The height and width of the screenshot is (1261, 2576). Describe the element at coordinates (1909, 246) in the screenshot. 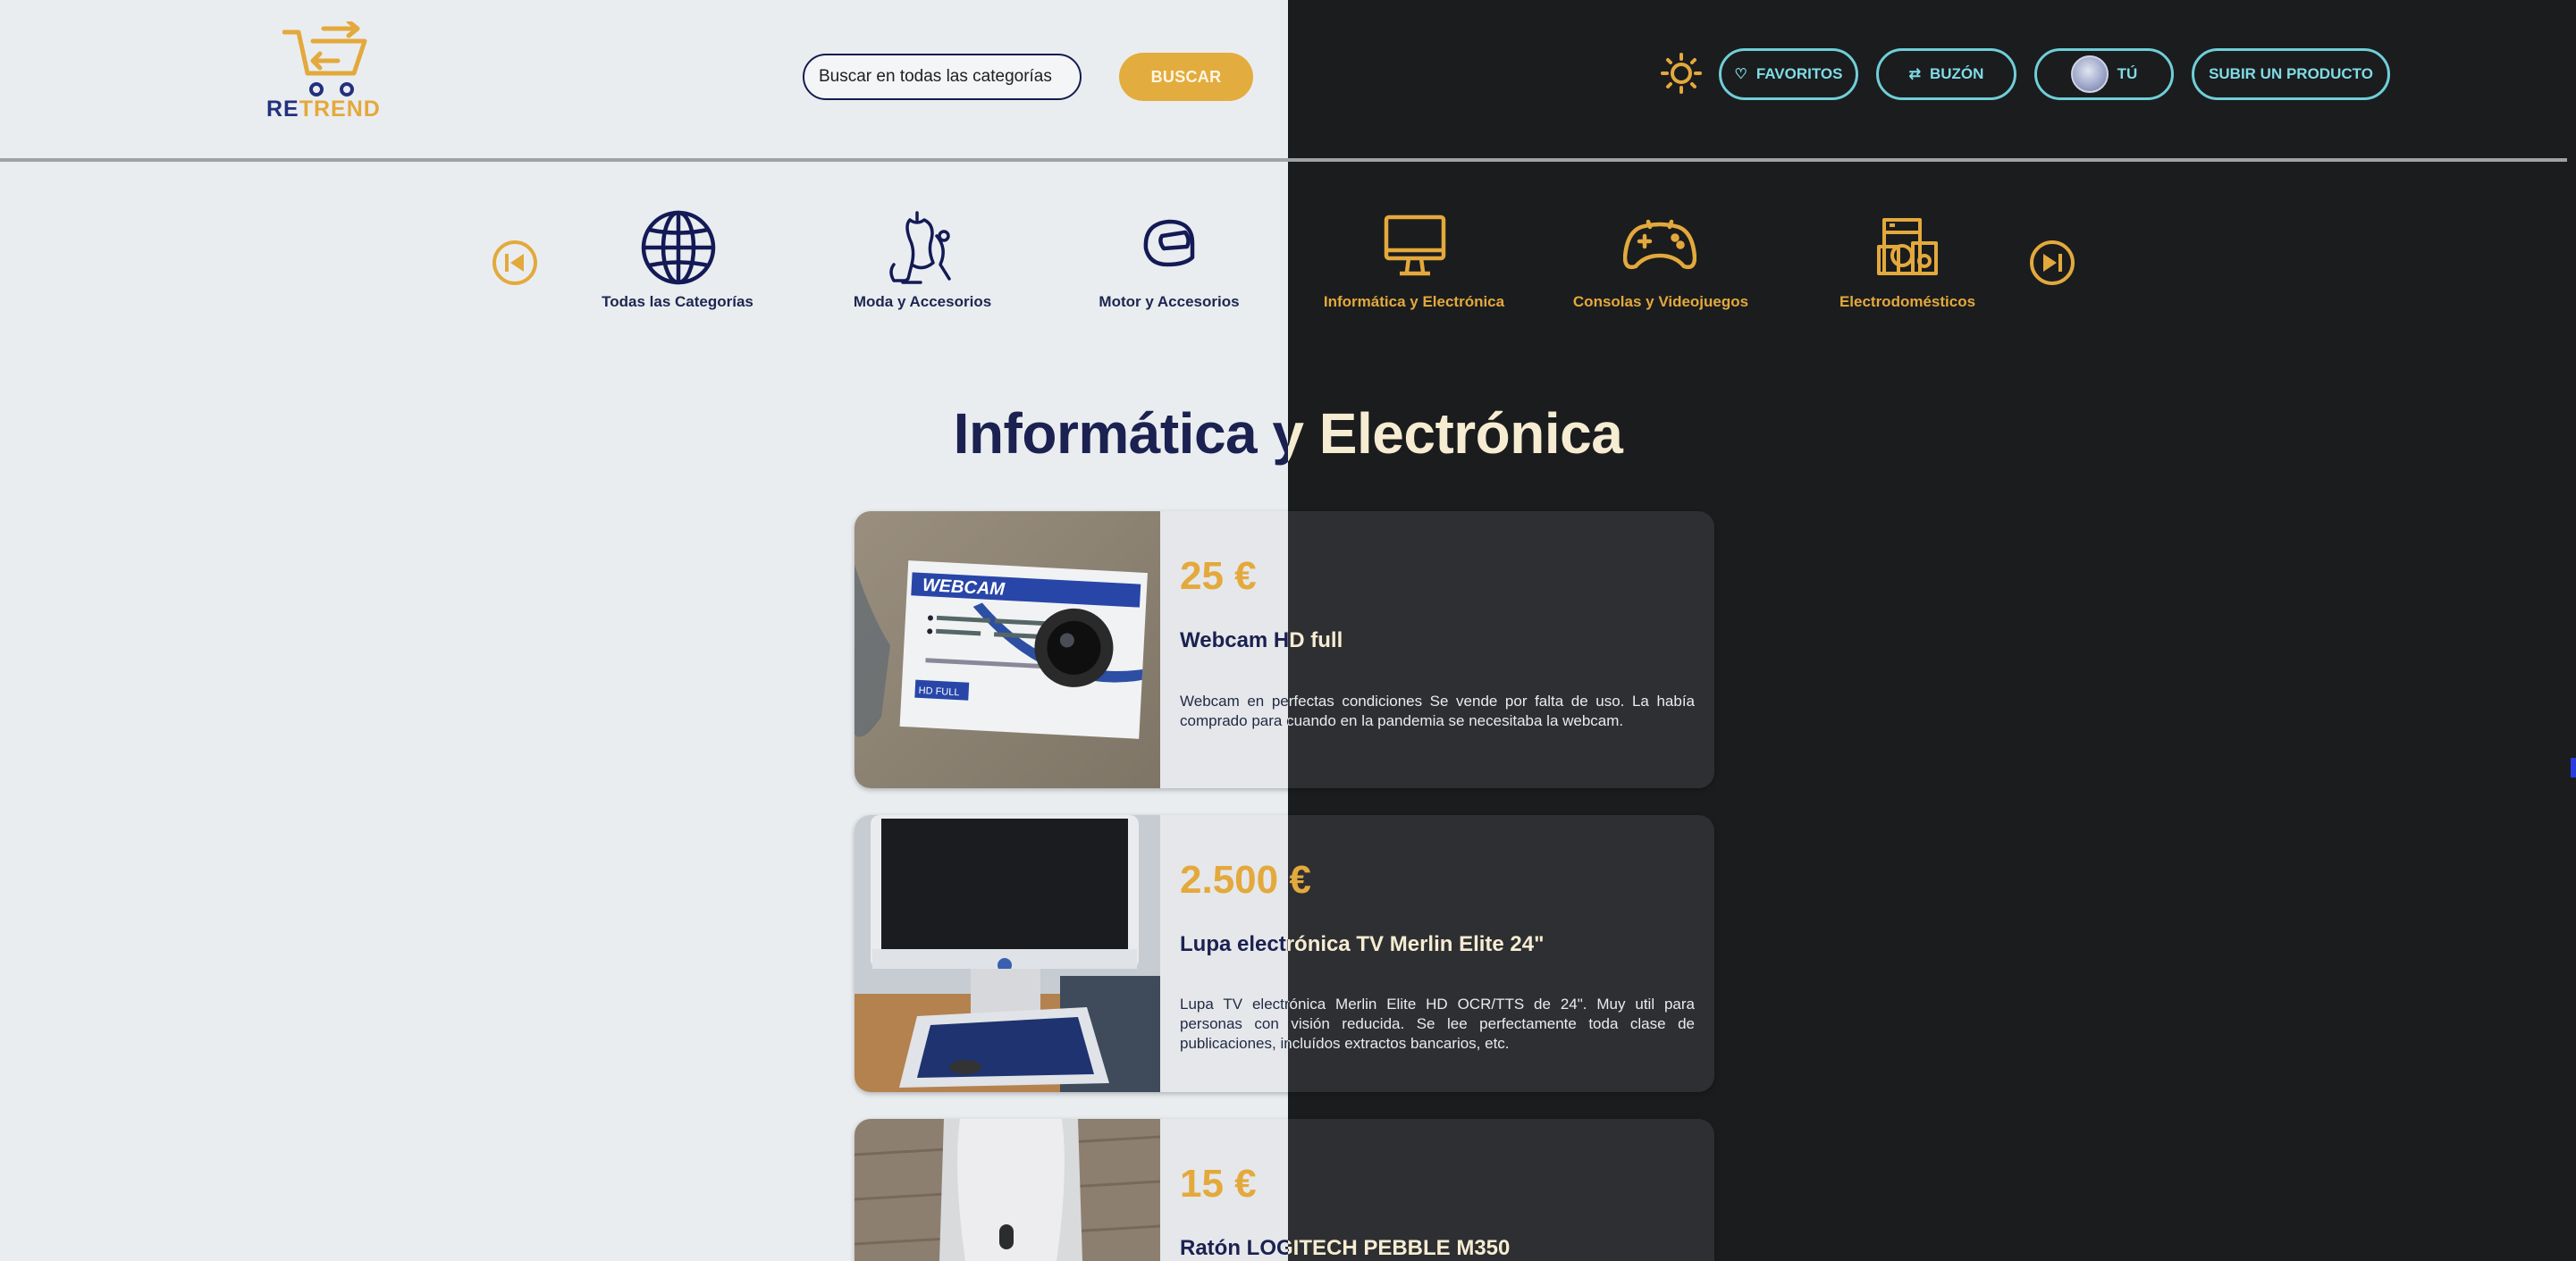

I see `appliances-icon` at that location.